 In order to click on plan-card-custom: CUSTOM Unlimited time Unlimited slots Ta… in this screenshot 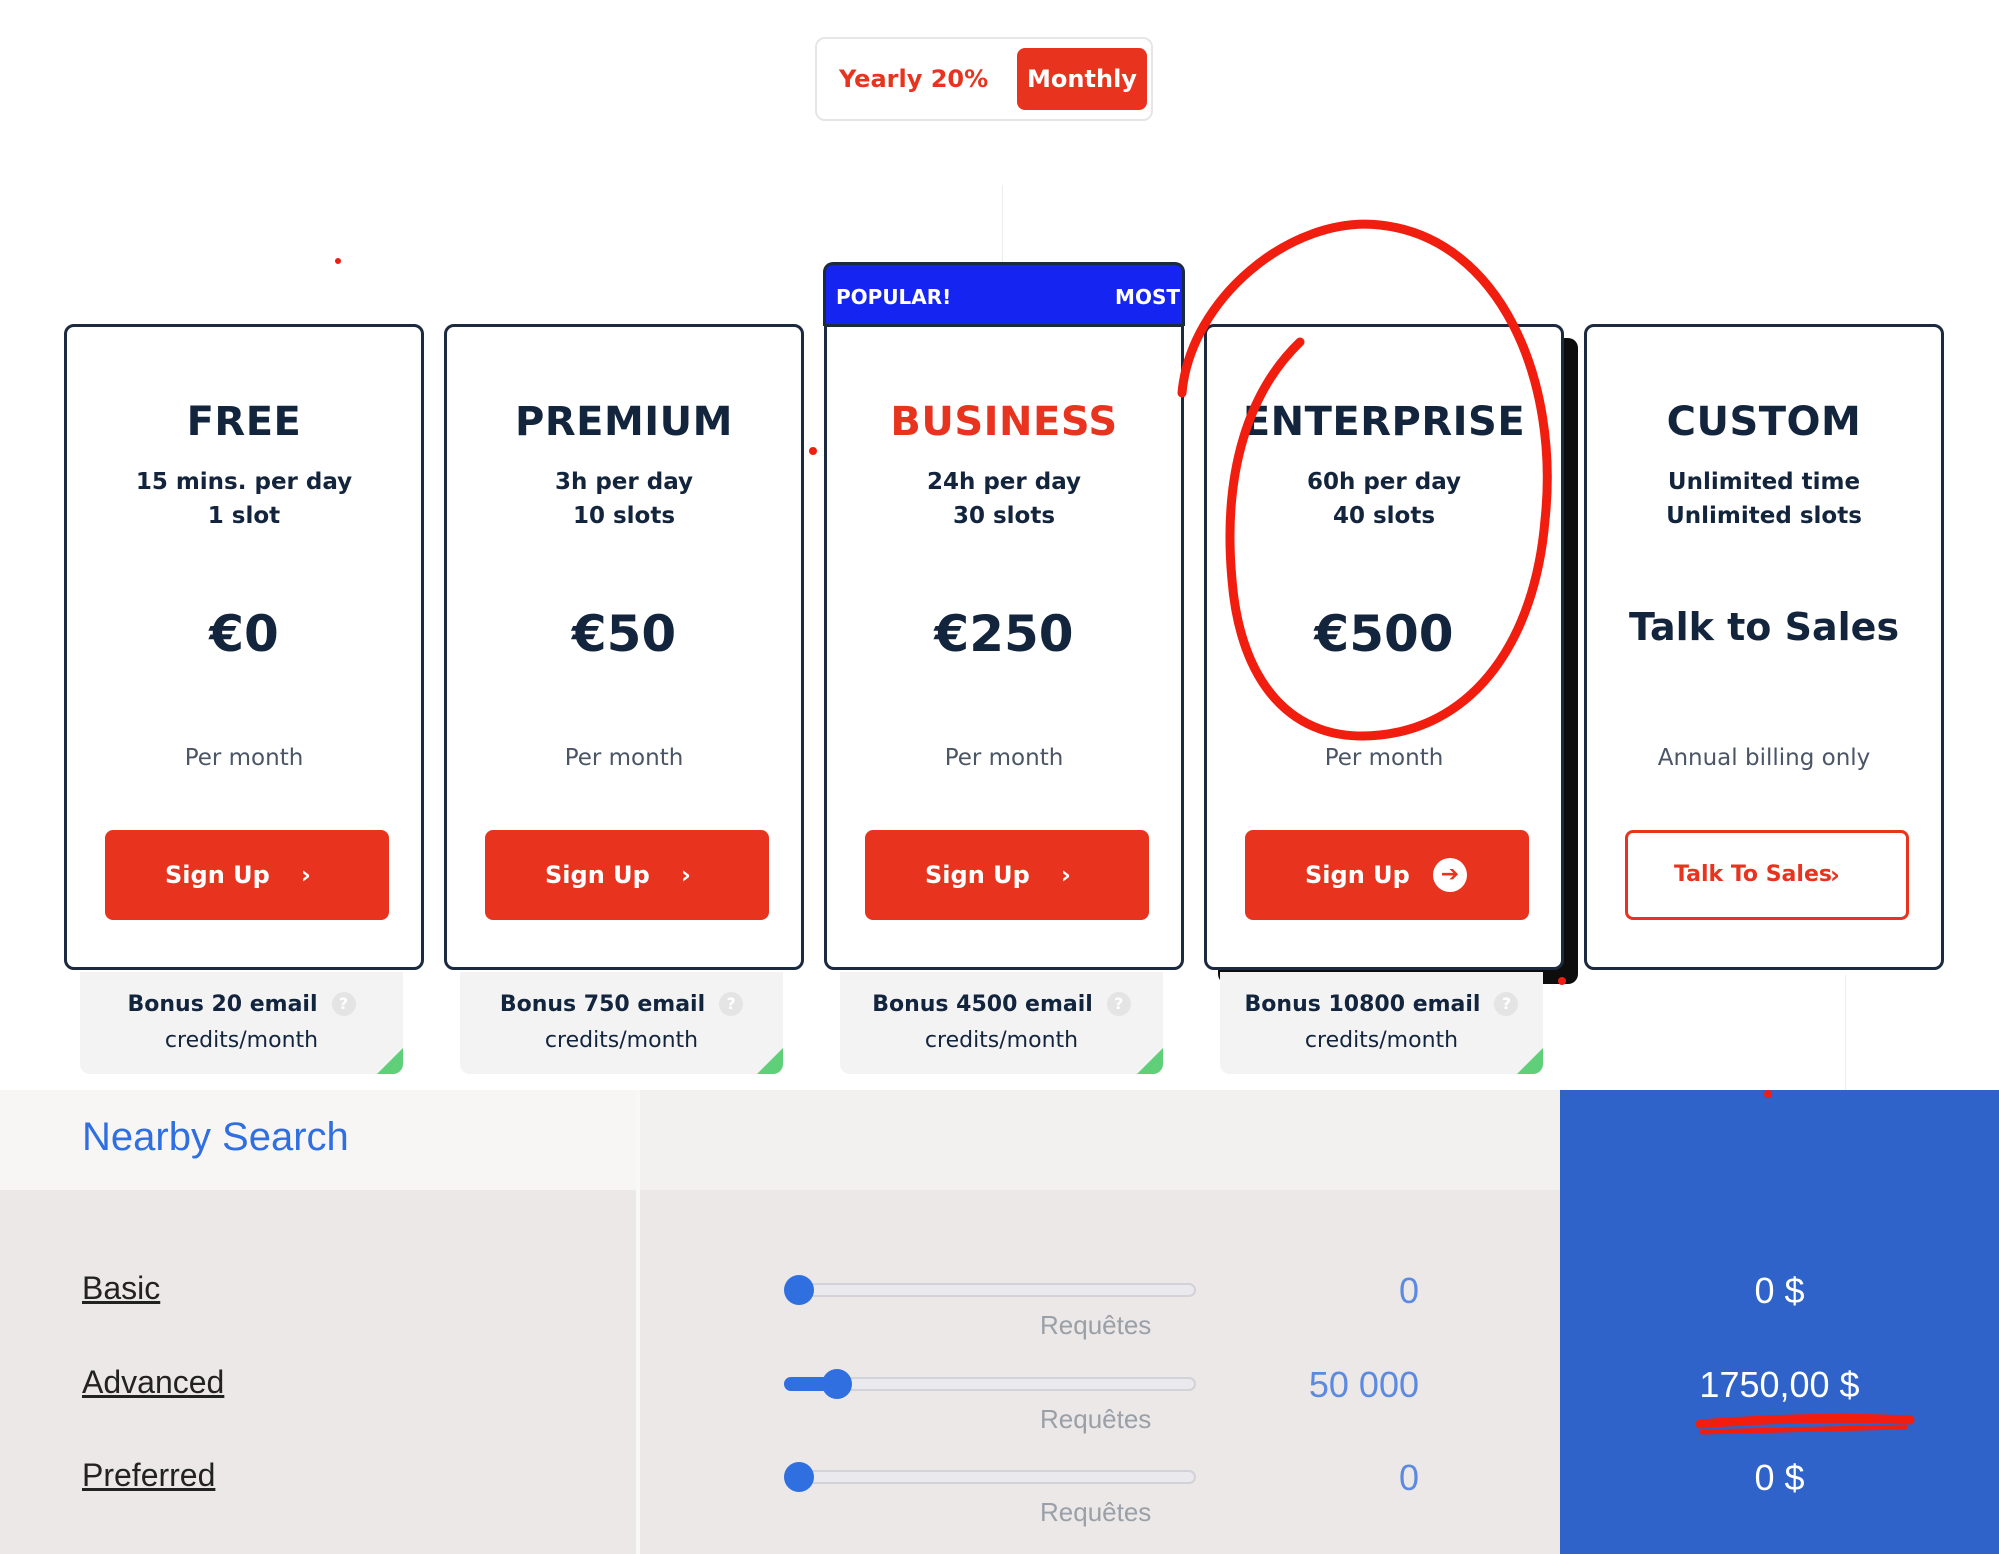, I will do `click(1764, 647)`.